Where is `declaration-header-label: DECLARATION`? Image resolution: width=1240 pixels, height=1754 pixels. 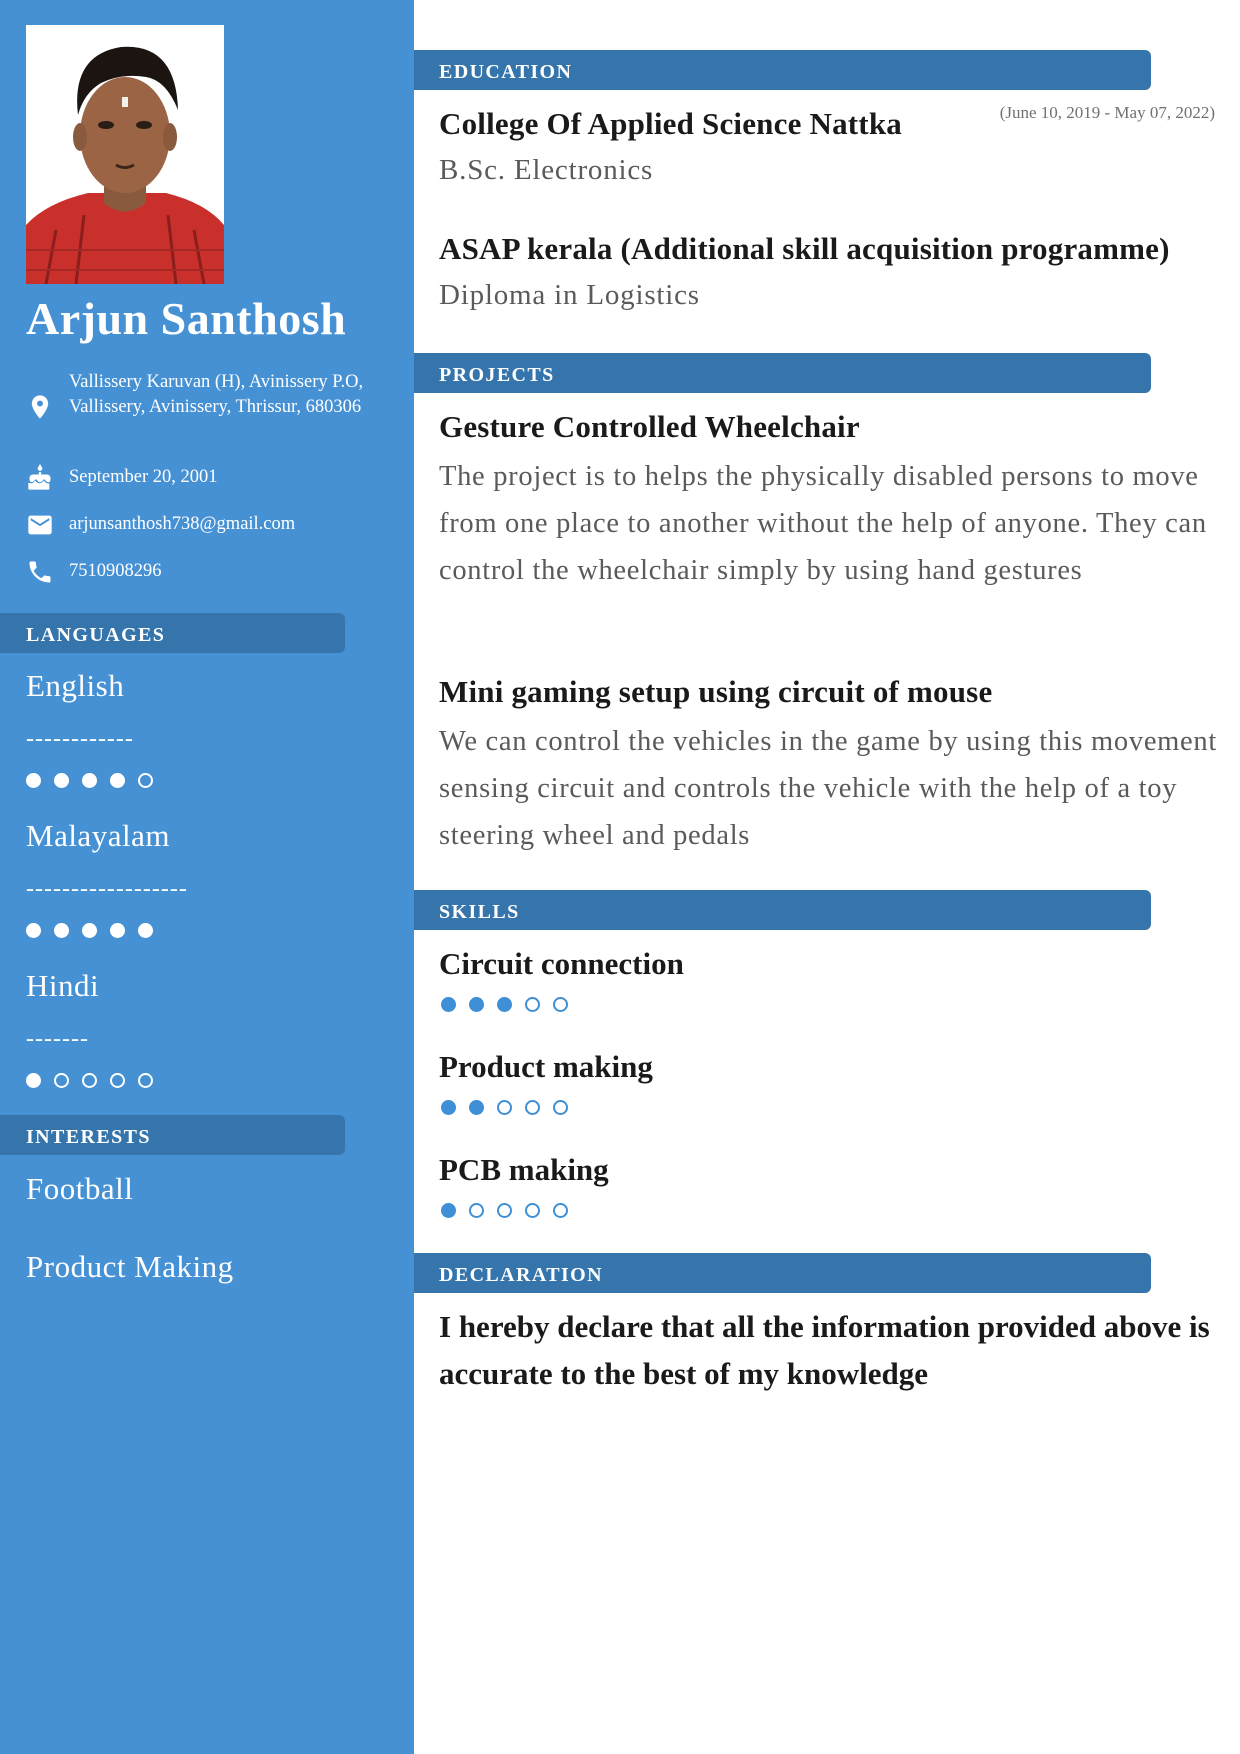
declaration-header-label: DECLARATION is located at coordinates (521, 1275).